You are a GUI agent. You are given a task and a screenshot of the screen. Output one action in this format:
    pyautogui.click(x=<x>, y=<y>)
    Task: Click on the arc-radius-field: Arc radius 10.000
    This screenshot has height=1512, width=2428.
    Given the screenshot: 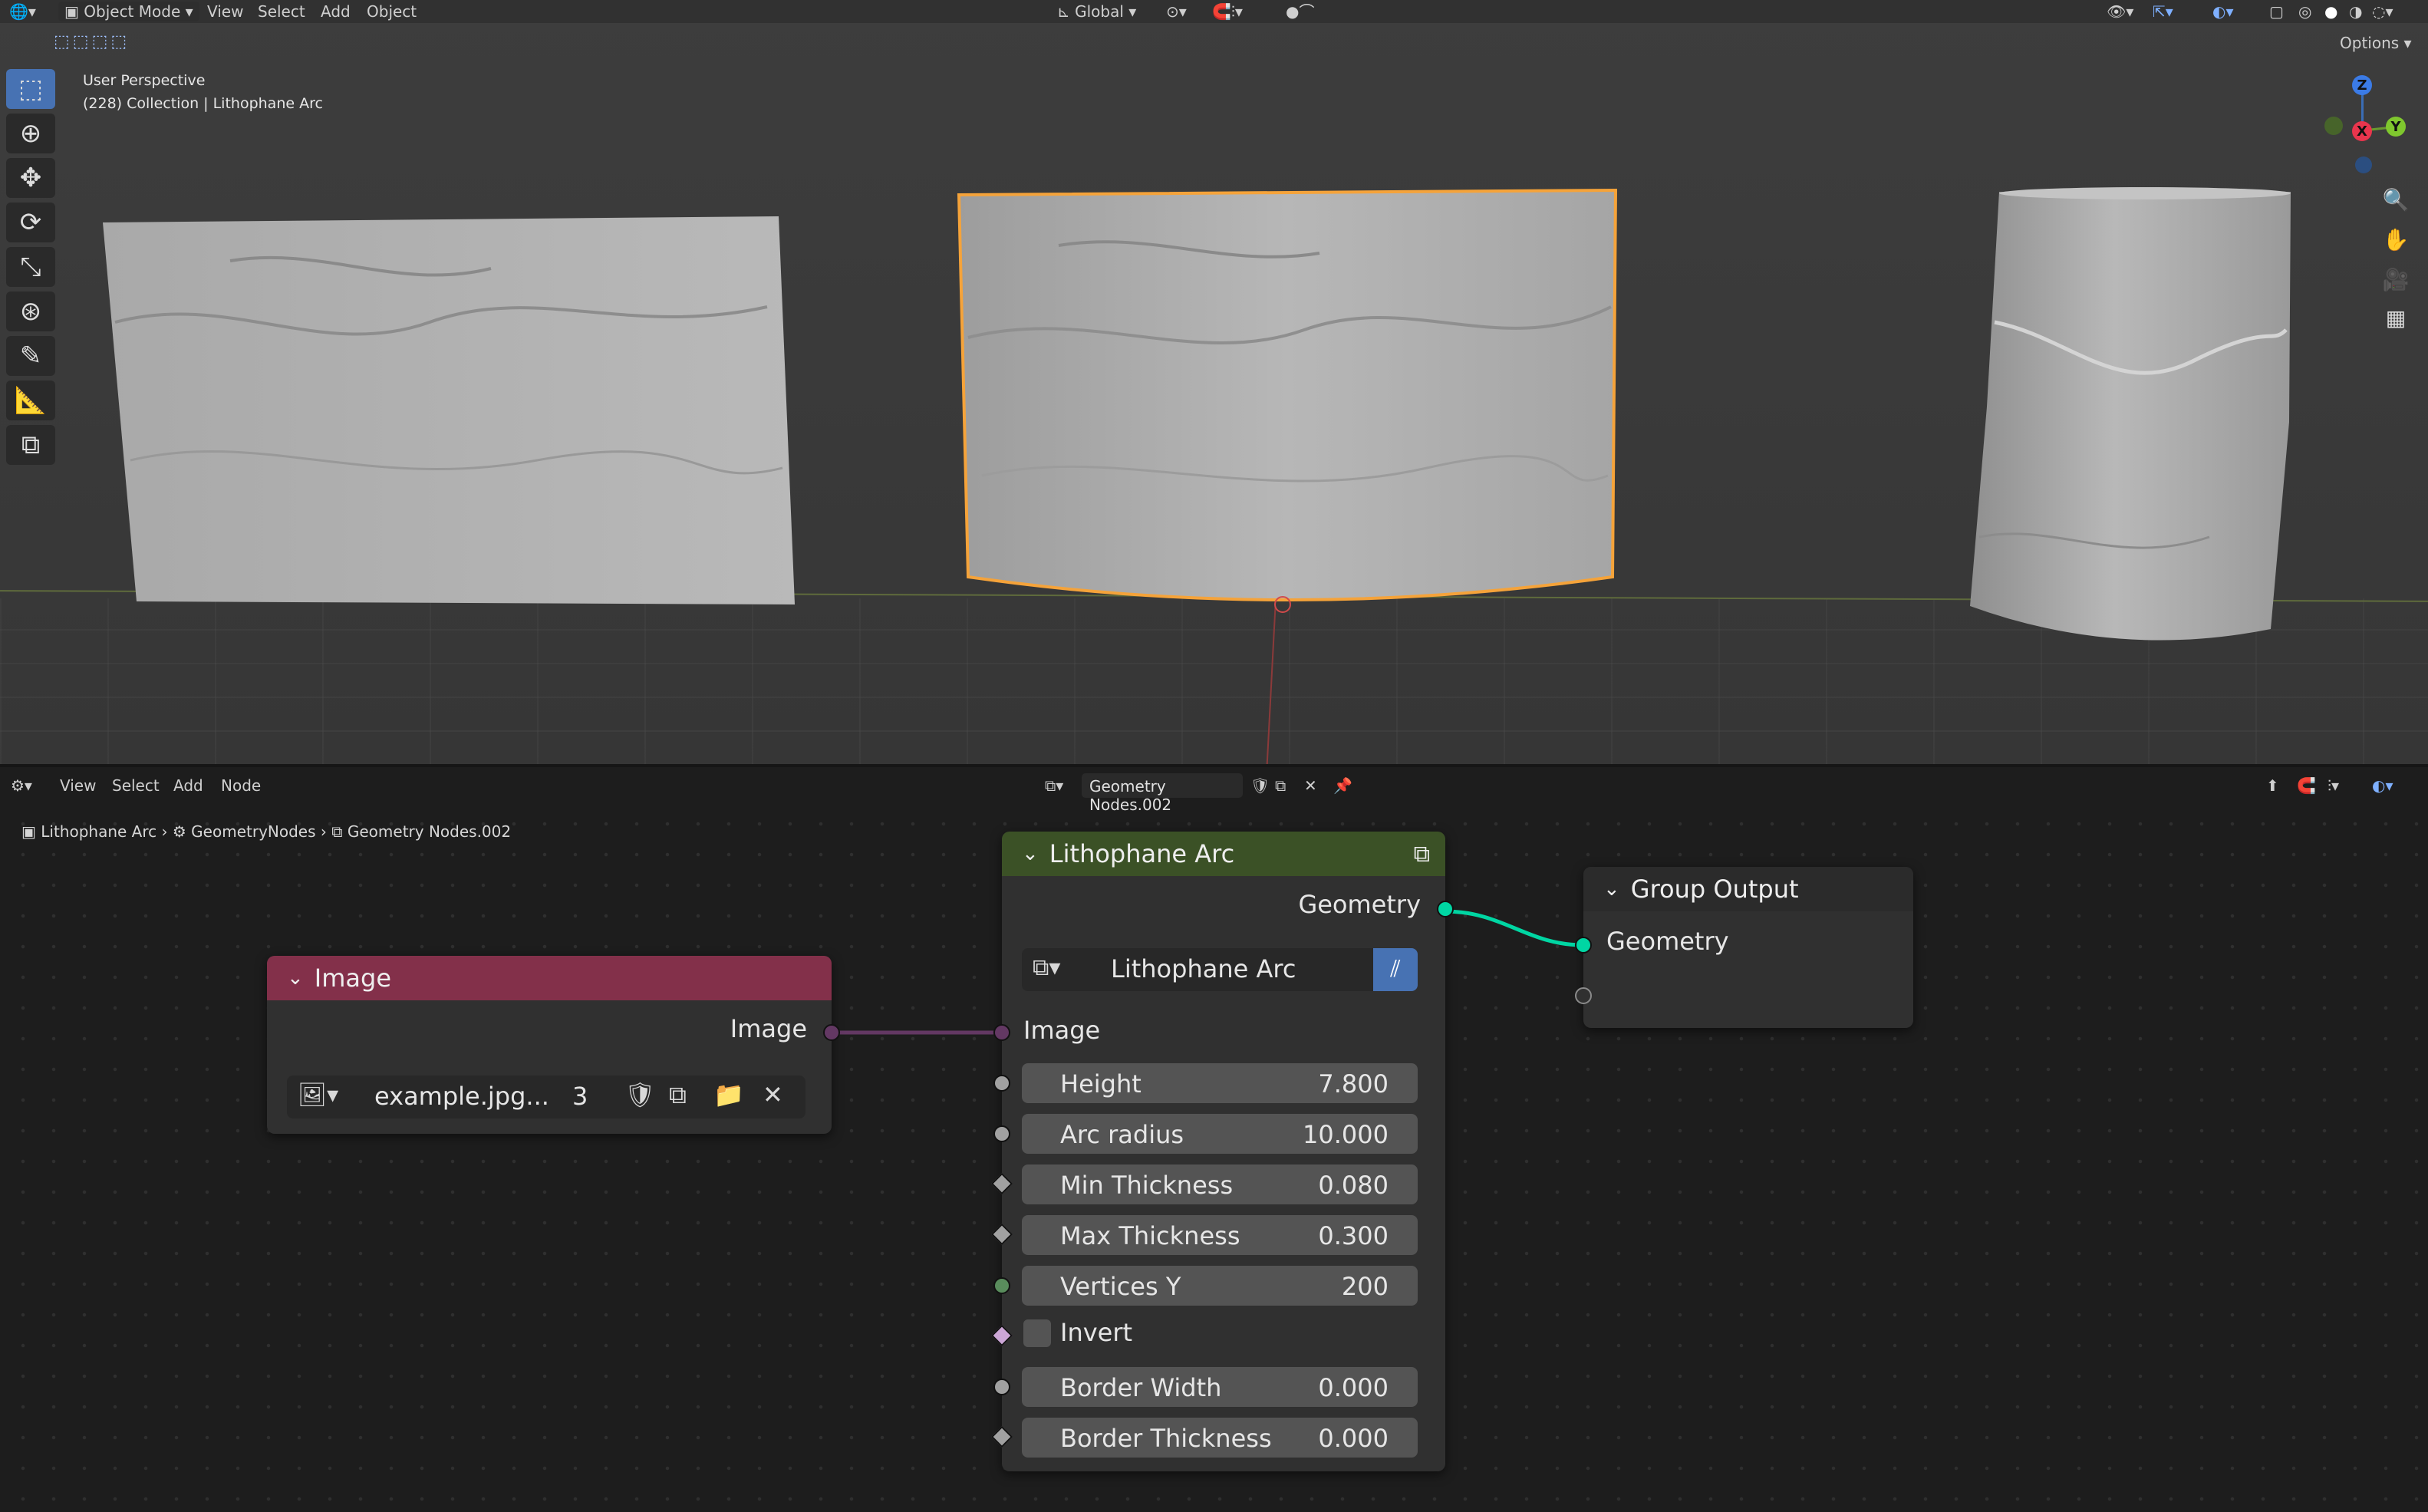 What is the action you would take?
    pyautogui.click(x=1220, y=1134)
    